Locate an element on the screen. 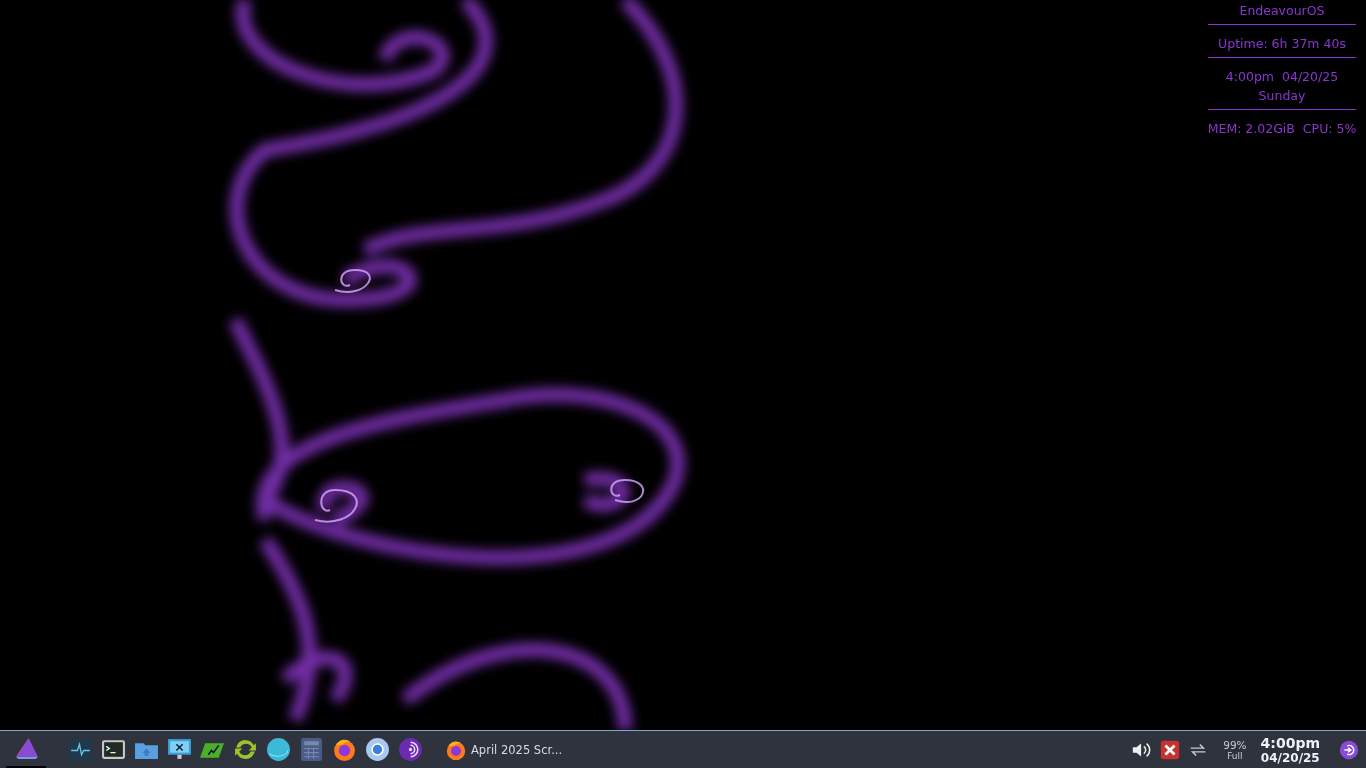  conky-text: Sunday is located at coordinates (1282, 96).